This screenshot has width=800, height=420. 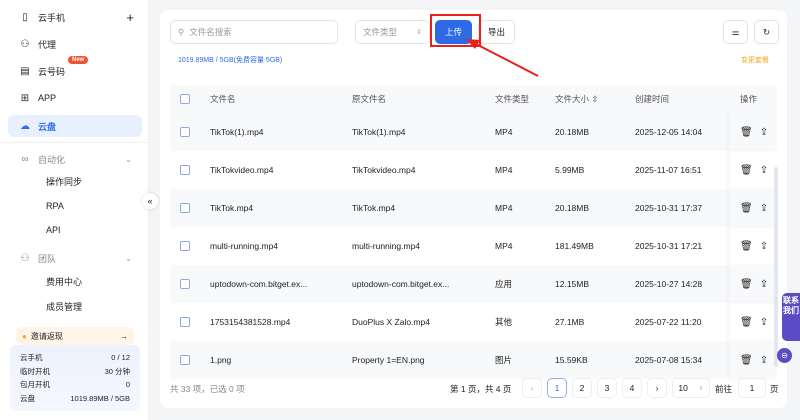 I want to click on cell: 2025-10-27 14:28, so click(x=669, y=284).